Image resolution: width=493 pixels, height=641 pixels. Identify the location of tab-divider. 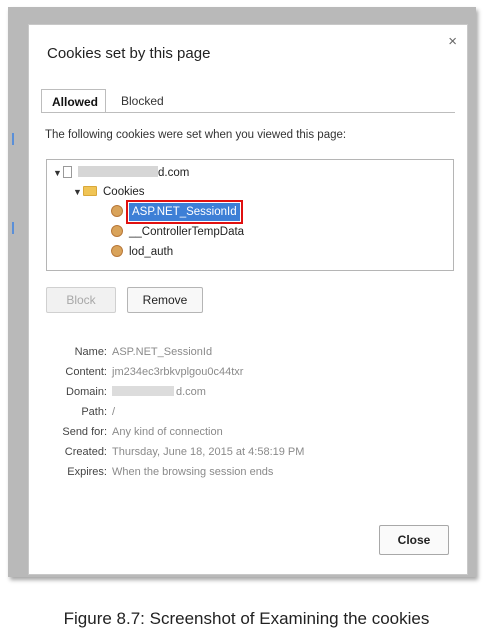
(248, 112).